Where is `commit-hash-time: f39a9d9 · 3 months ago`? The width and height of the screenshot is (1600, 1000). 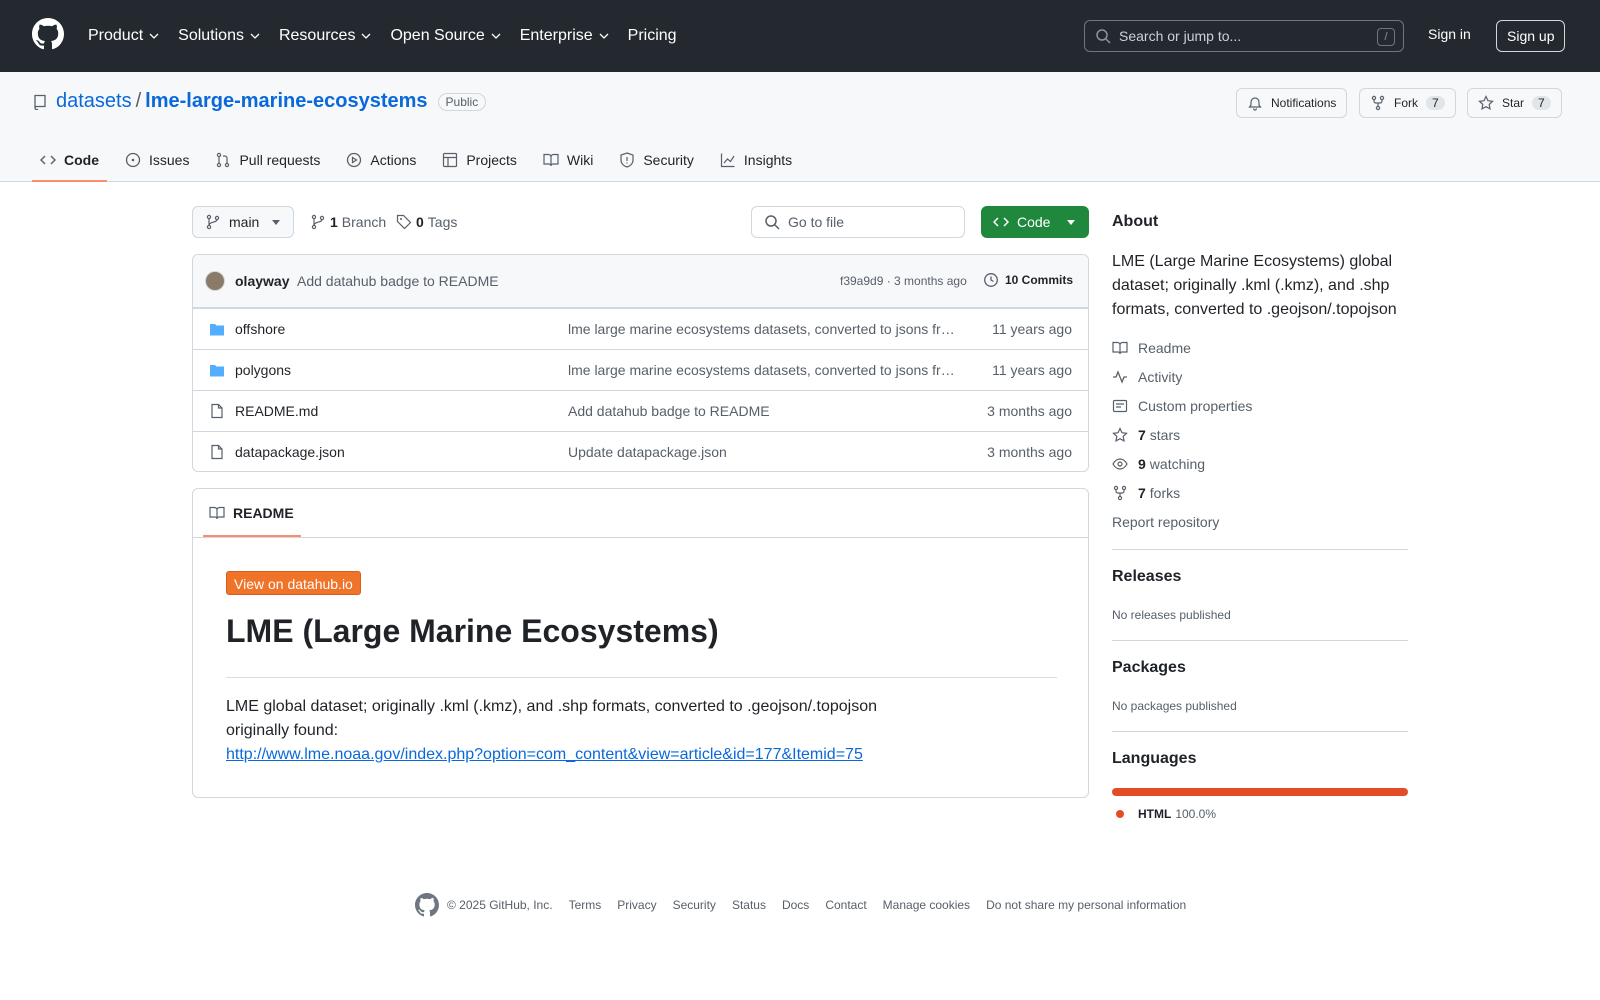 commit-hash-time: f39a9d9 · 3 months ago is located at coordinates (903, 281).